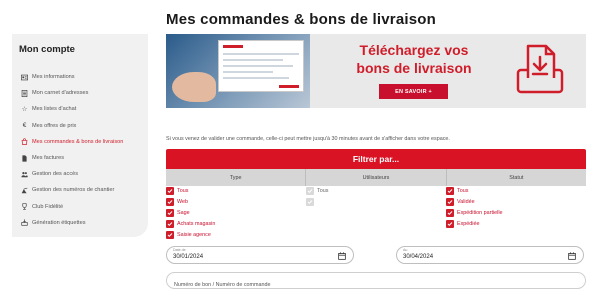  I want to click on document-icon, so click(24, 158).